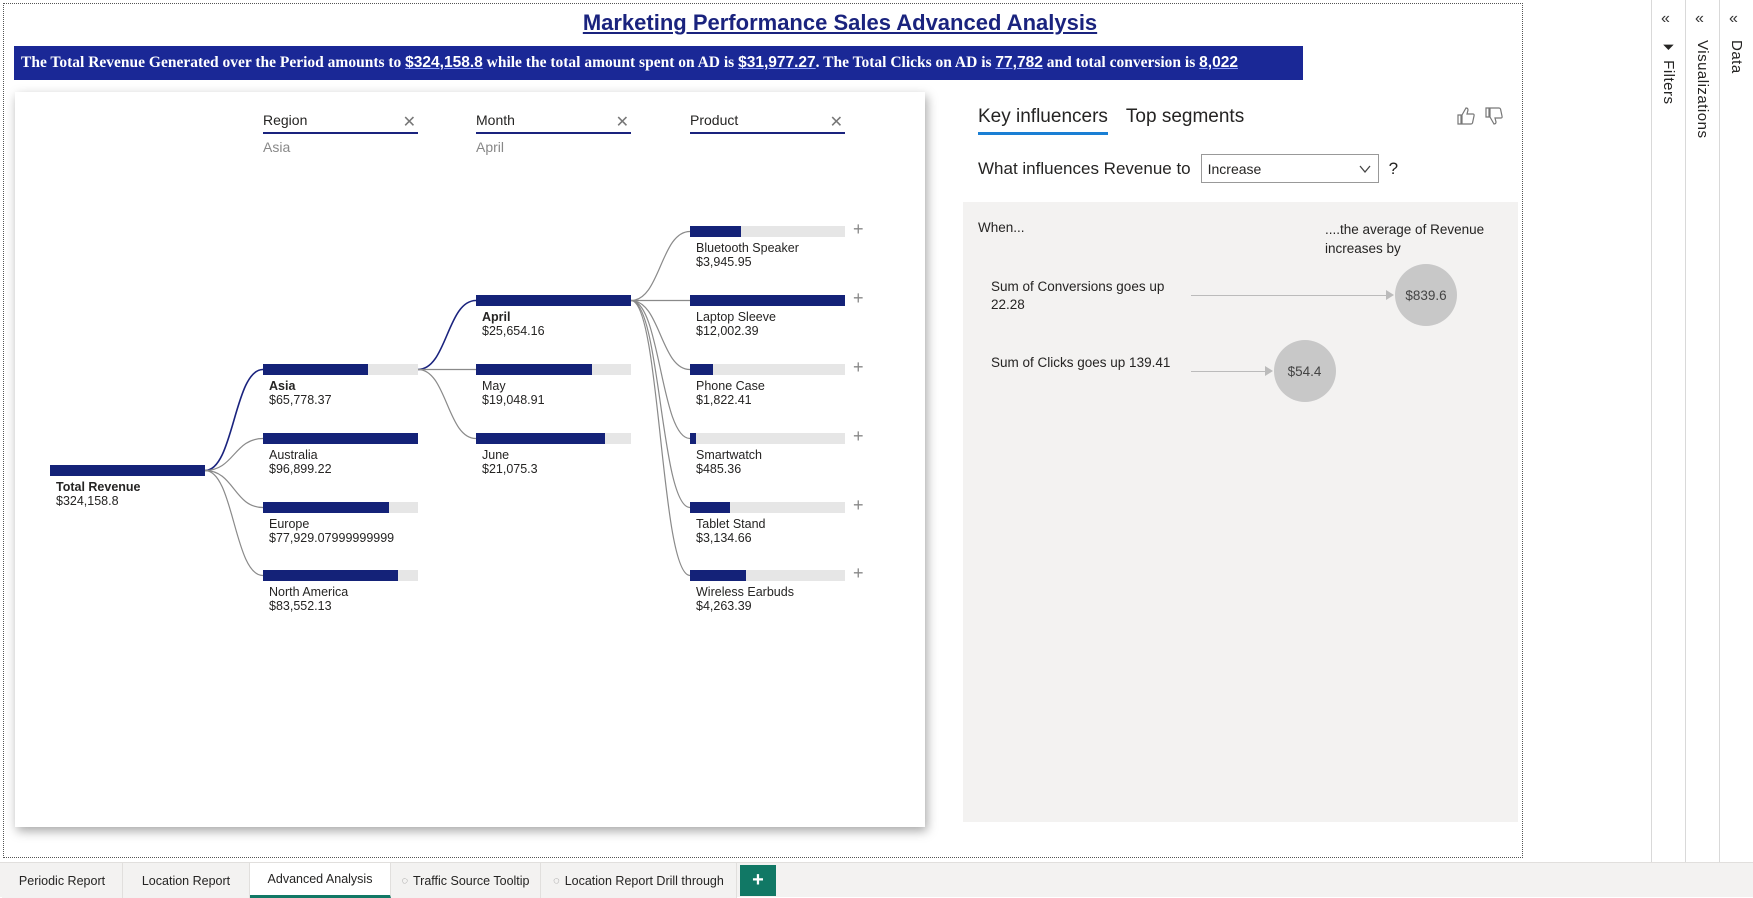 The width and height of the screenshot is (1753, 898). I want to click on chevron-down-icon, so click(1365, 169).